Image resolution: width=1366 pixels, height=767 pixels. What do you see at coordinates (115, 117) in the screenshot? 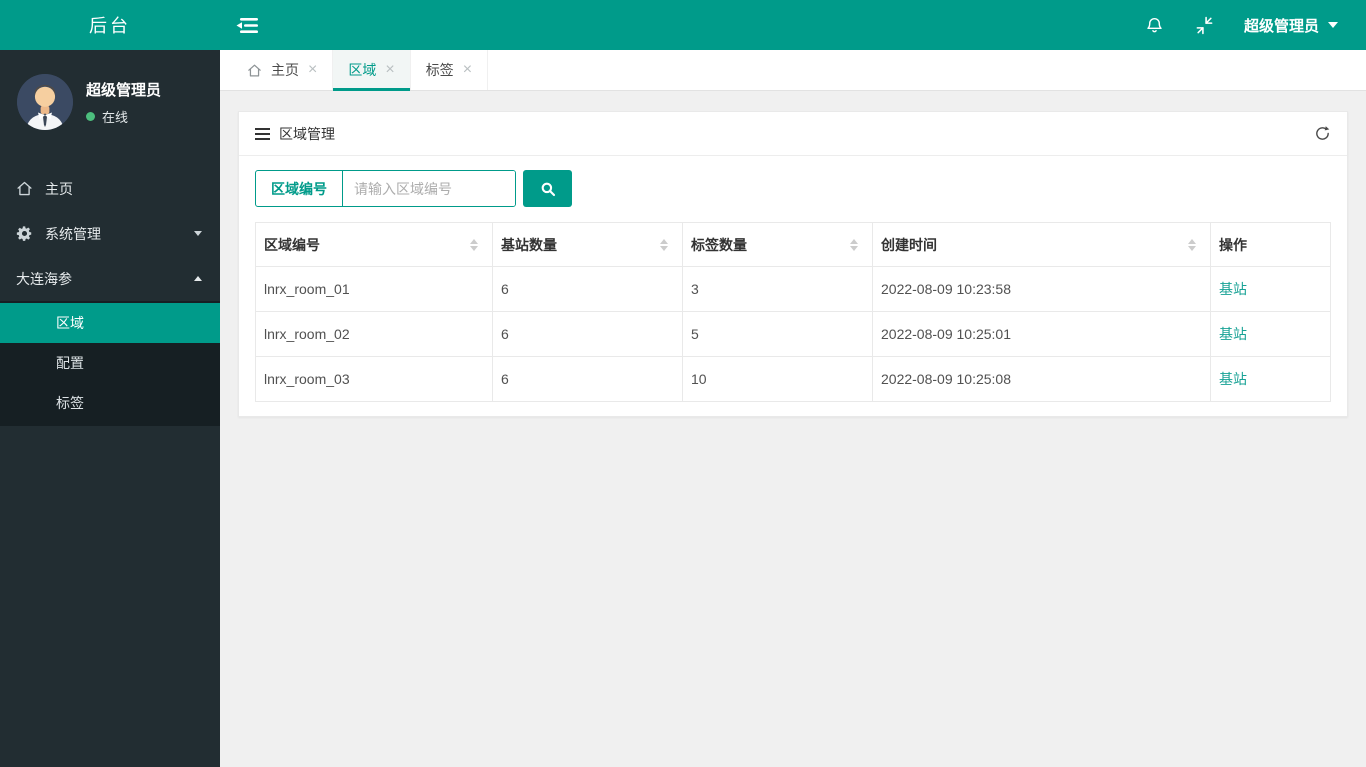
I see `online-status-label: 在线` at bounding box center [115, 117].